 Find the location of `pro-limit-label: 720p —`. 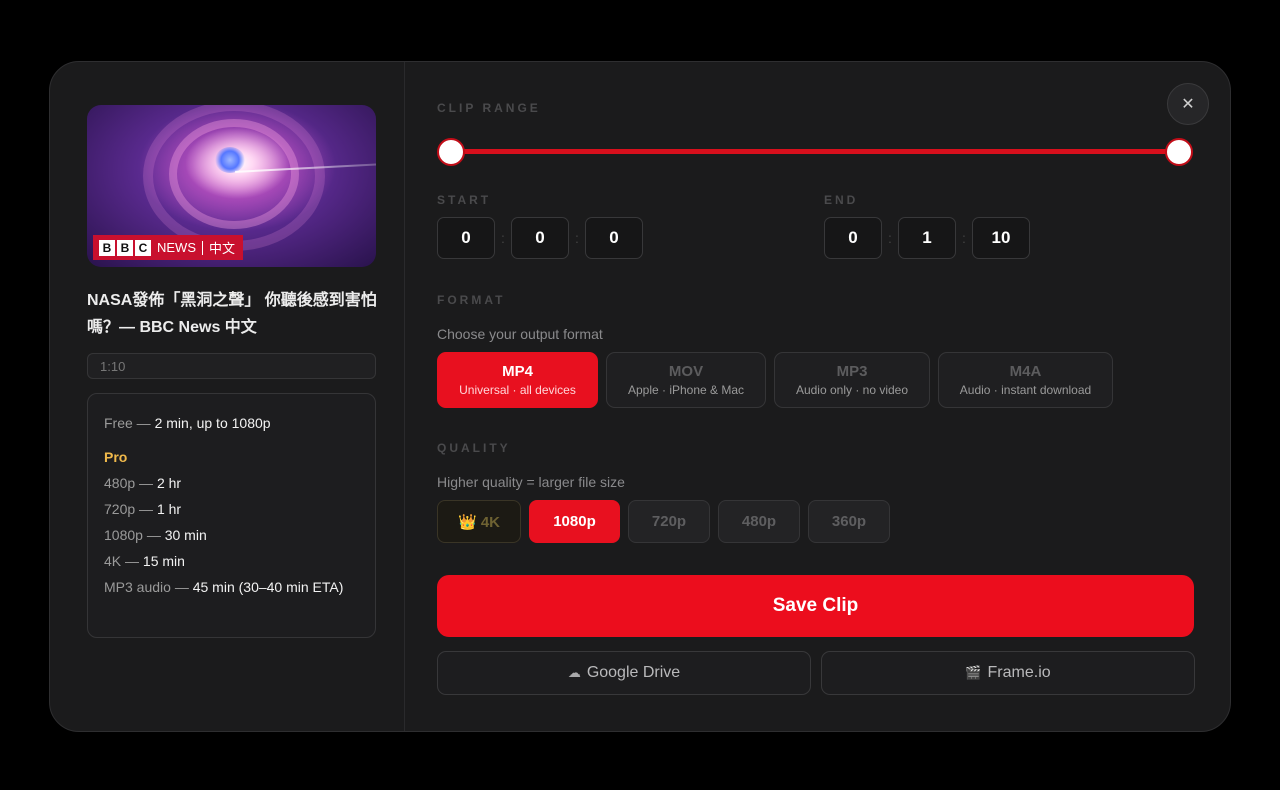

pro-limit-label: 720p — is located at coordinates (129, 509).